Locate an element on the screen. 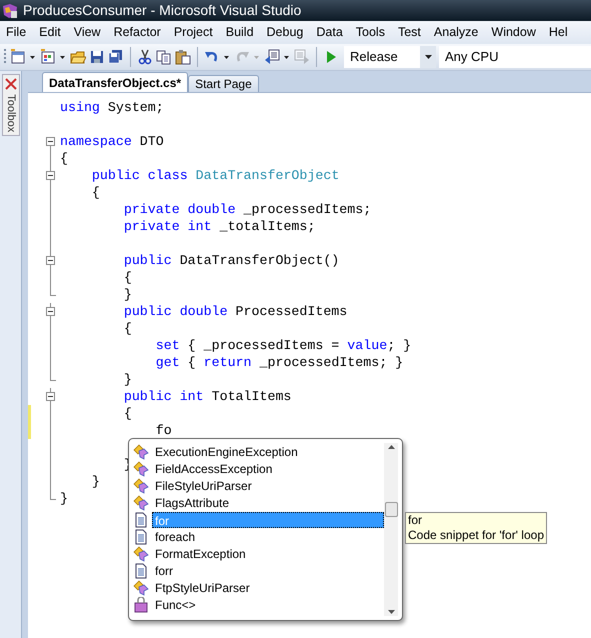 The width and height of the screenshot is (591, 638). platform-dropdown: Any CPU is located at coordinates (515, 57).